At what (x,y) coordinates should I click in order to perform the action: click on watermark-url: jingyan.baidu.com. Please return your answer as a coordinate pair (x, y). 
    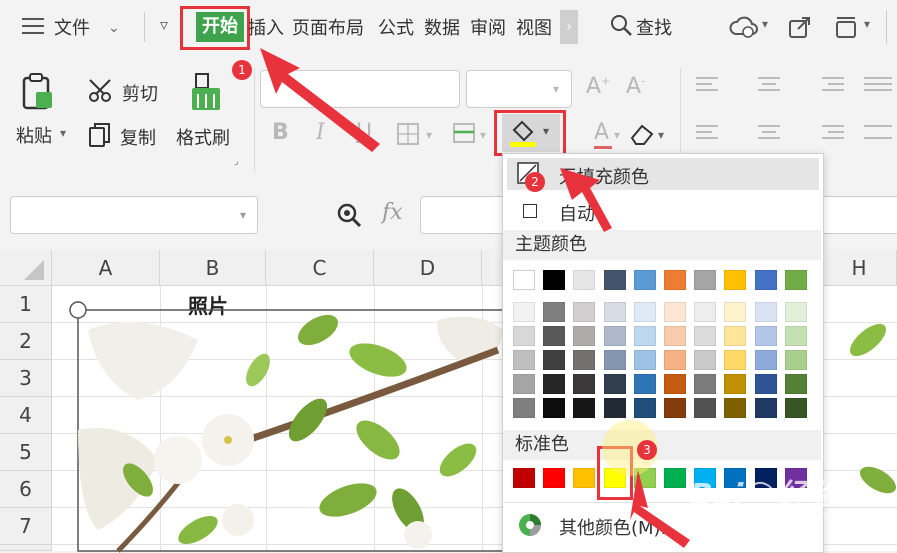
    Looking at the image, I should click on (772, 517).